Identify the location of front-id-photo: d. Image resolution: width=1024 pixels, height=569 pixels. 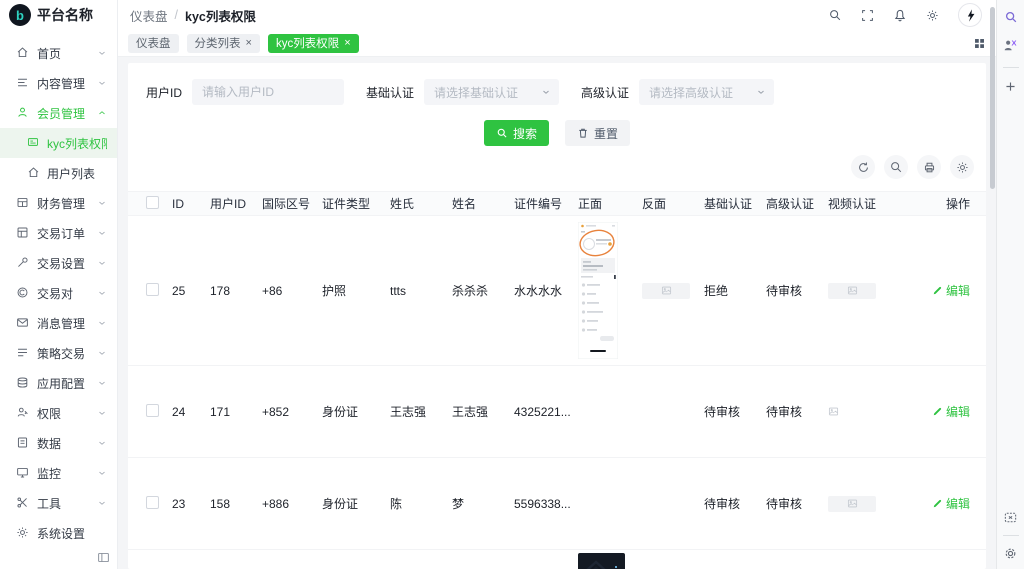
(601, 561).